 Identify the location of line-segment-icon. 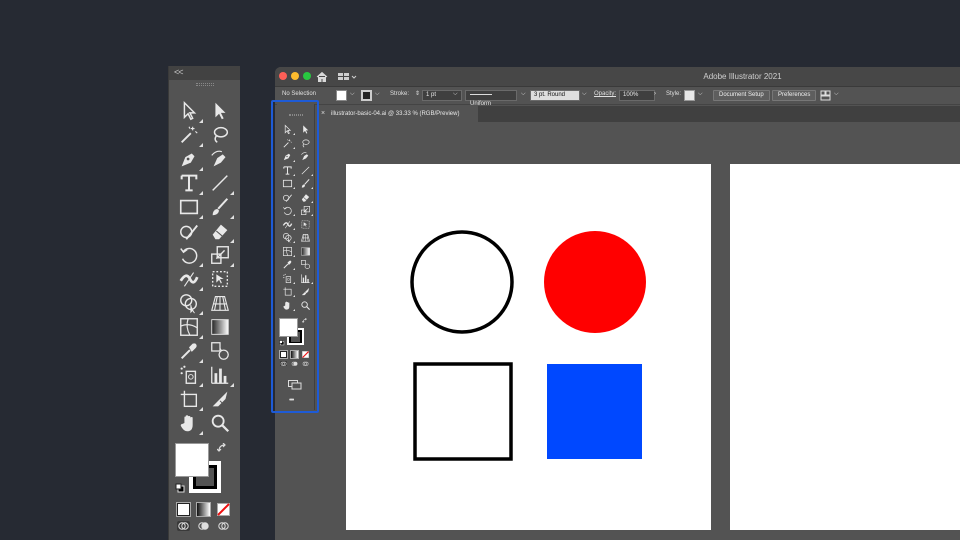
(220, 183).